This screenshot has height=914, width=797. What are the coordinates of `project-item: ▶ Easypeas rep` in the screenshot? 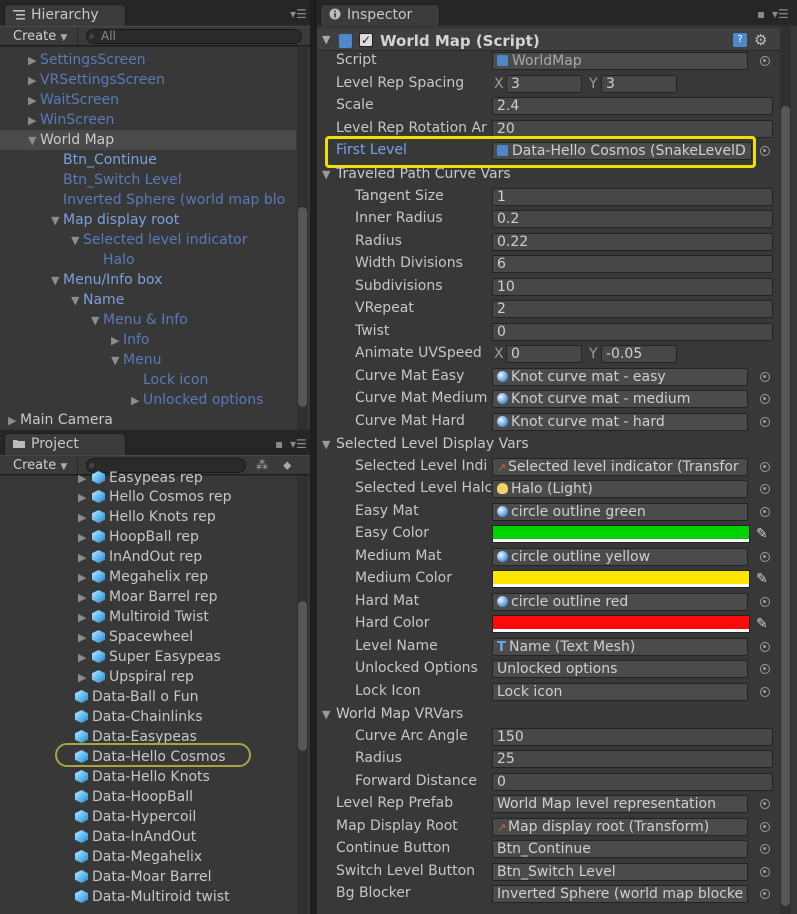 It's located at (140, 478).